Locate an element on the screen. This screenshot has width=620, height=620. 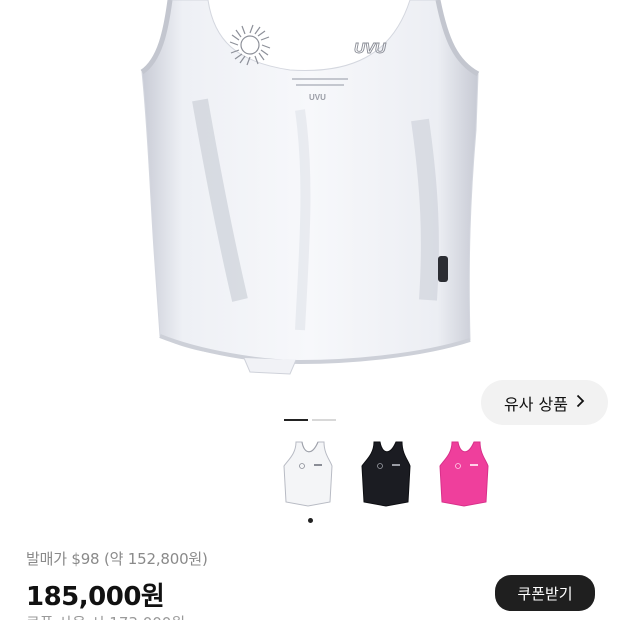
thumbnail-white is located at coordinates (308, 474).